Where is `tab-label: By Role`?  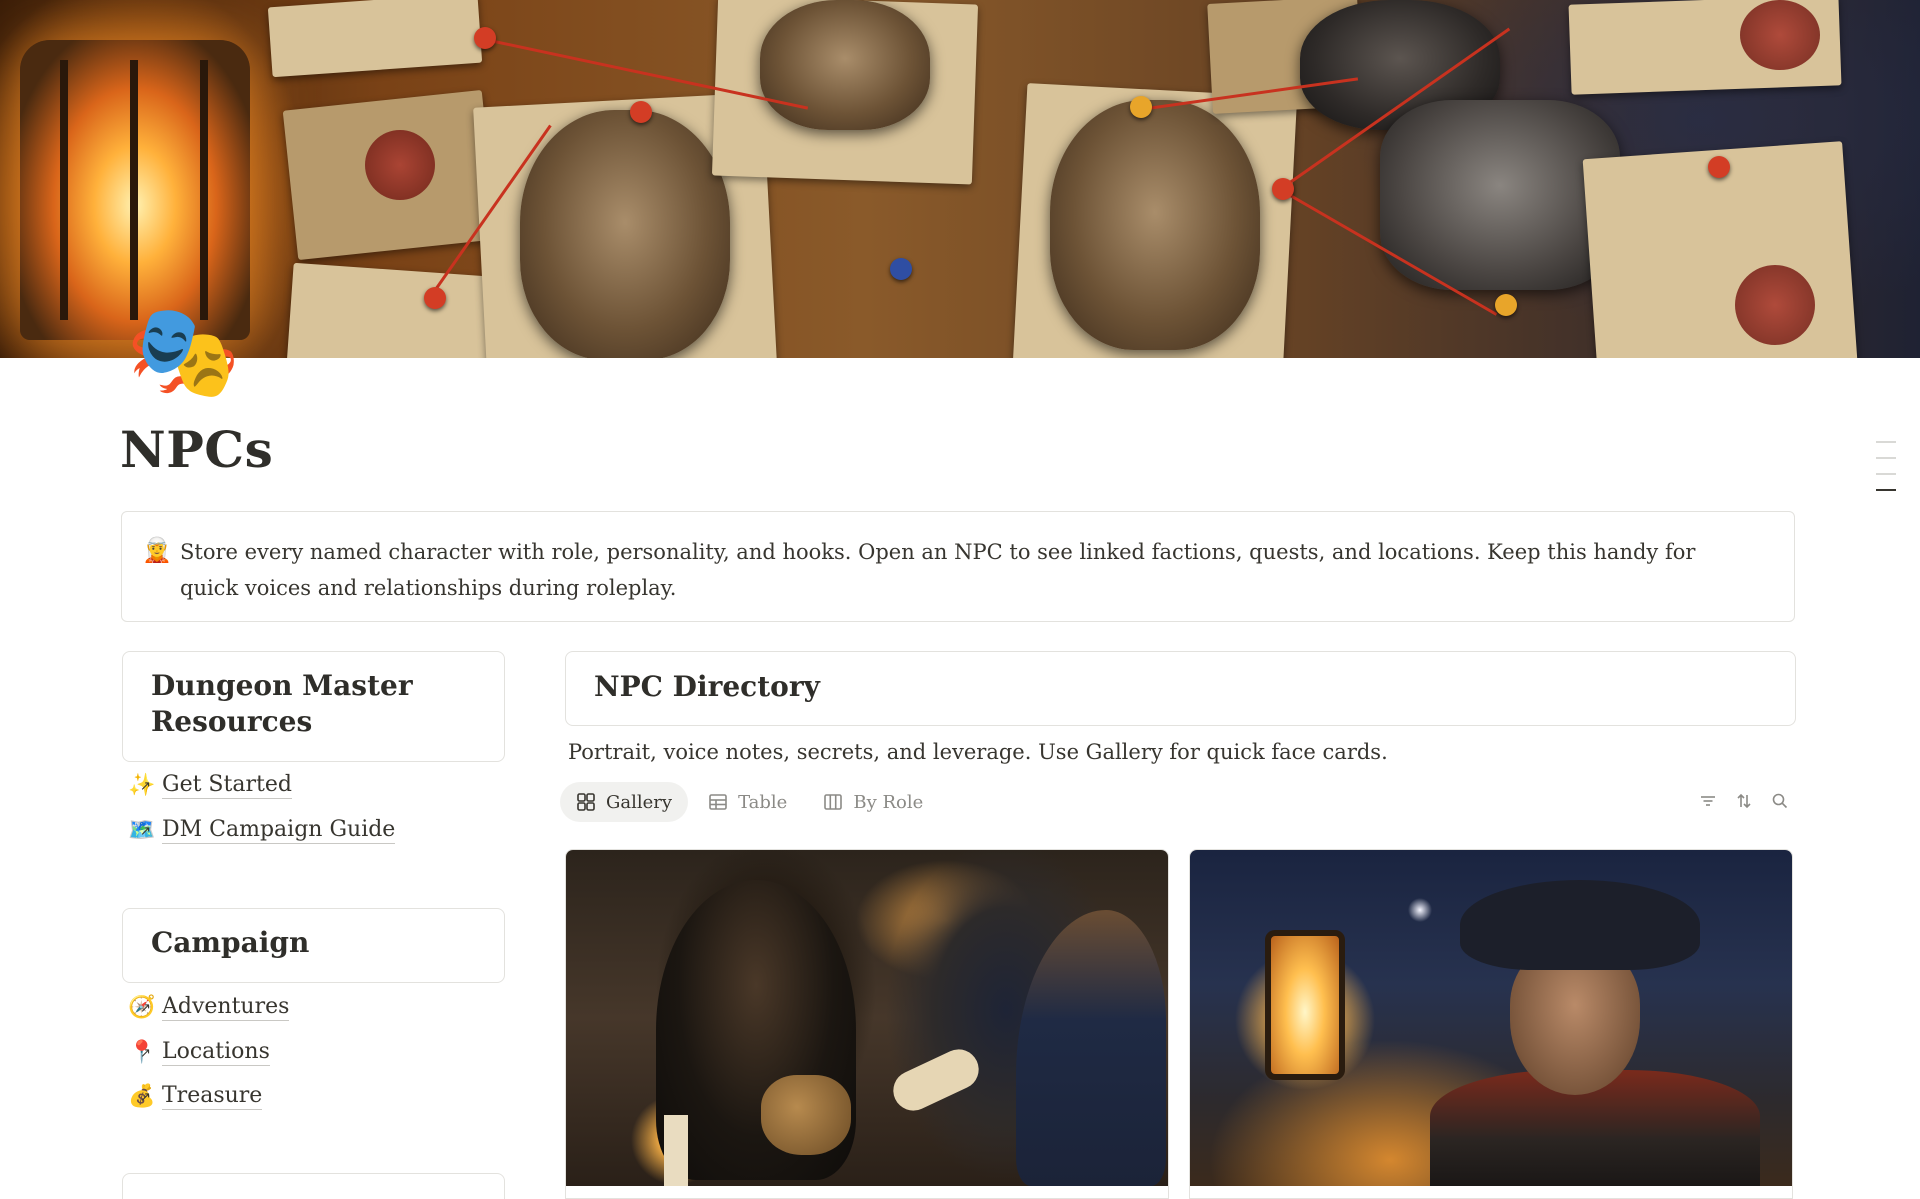 tab-label: By Role is located at coordinates (888, 802).